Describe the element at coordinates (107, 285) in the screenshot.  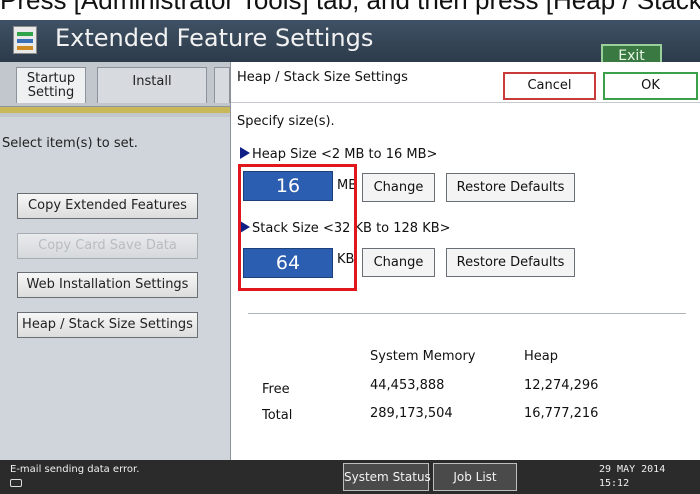
I see `web-installation-settings-button: Web Installation Settings` at that location.